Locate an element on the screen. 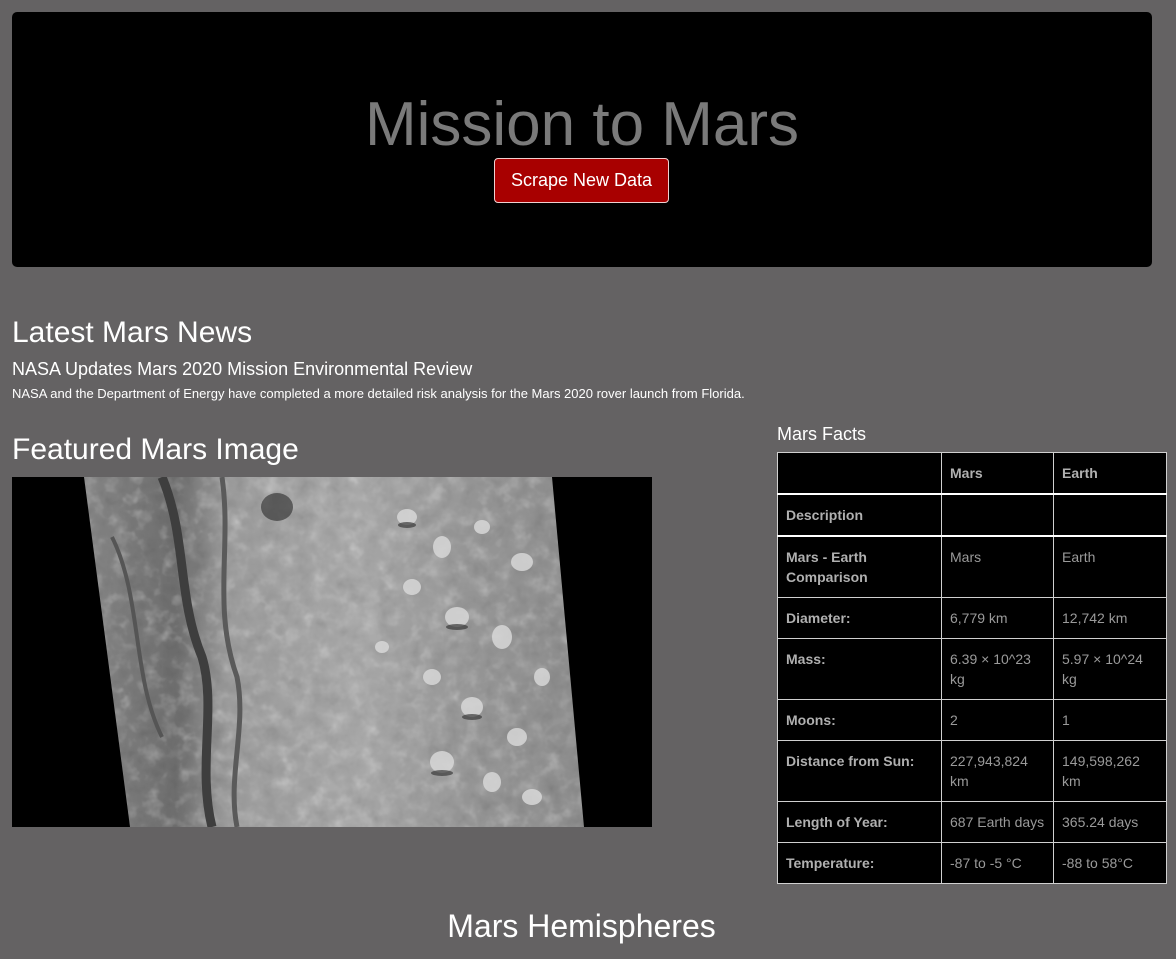 The image size is (1176, 959). mars-hemispheres-heading: Mars Hemispheres is located at coordinates (581, 926).